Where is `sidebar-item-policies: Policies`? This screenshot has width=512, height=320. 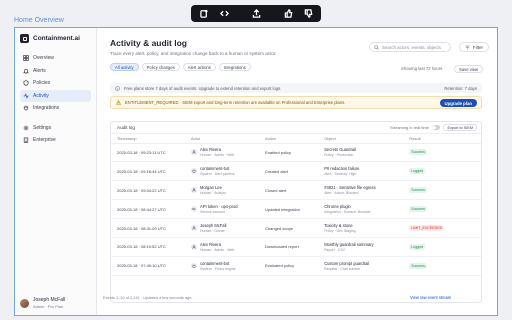 sidebar-item-policies: Policies is located at coordinates (55, 83).